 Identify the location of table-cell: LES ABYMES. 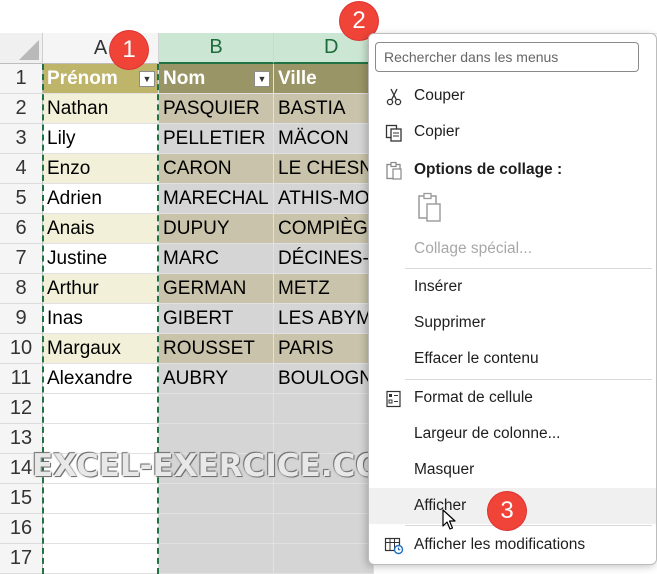
(324, 319).